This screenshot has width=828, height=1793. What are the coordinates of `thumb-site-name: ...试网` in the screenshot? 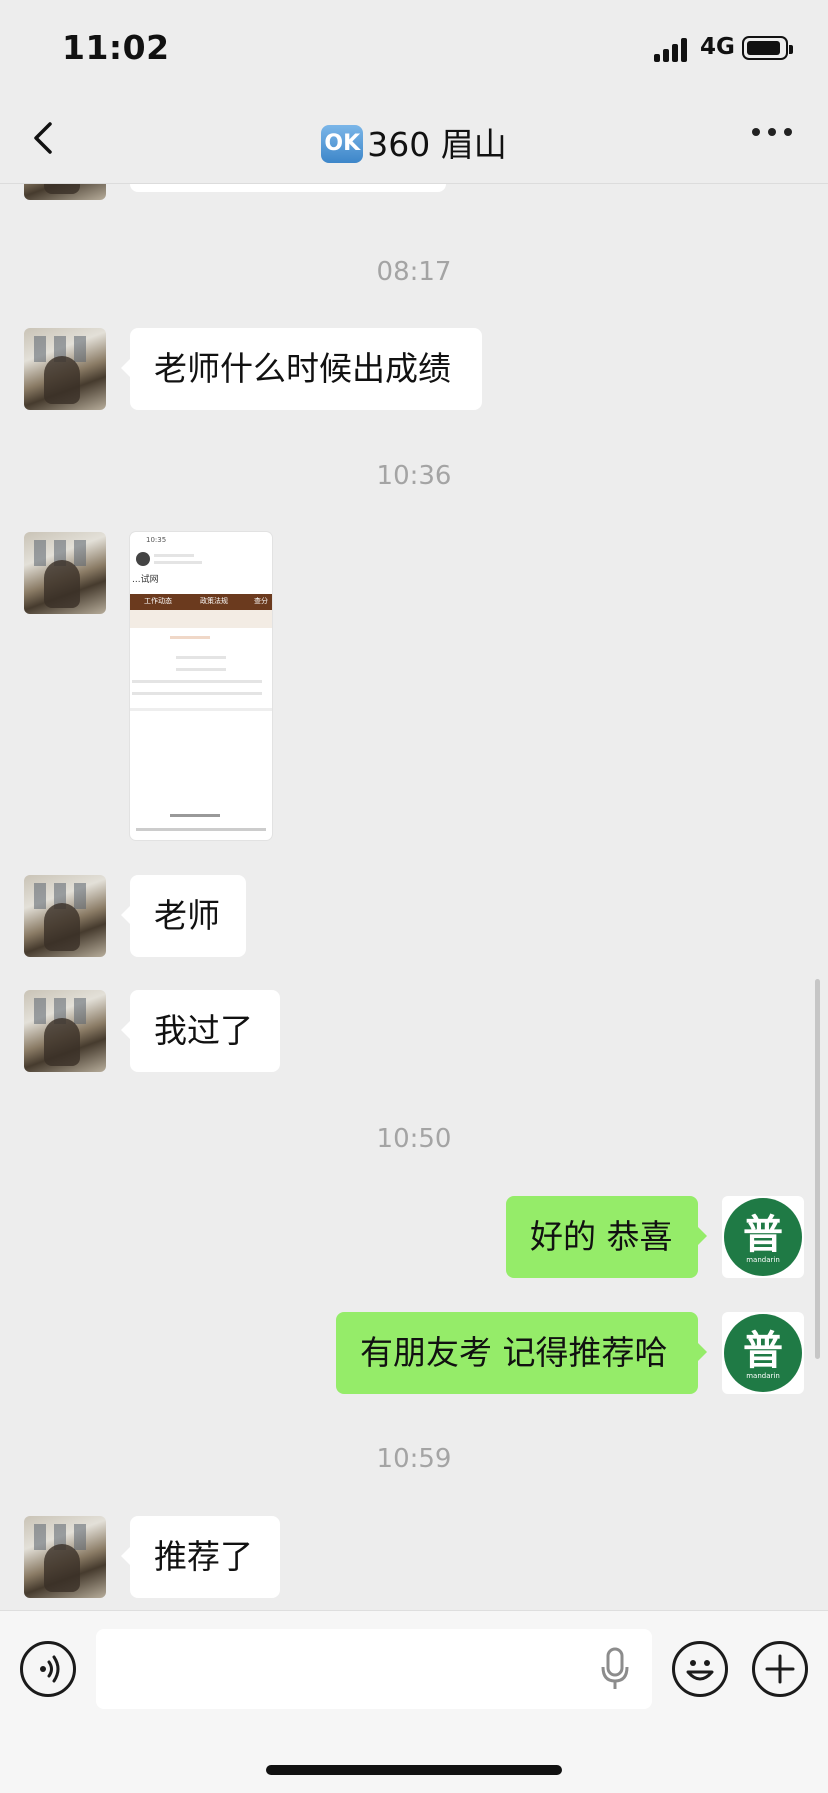 It's located at (145, 580).